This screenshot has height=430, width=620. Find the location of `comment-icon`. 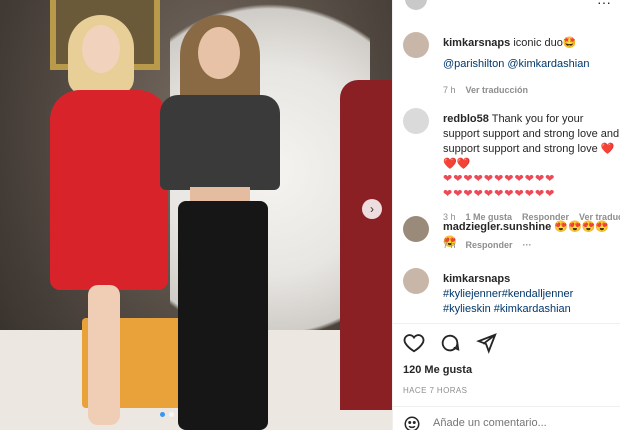

comment-icon is located at coordinates (450, 343).